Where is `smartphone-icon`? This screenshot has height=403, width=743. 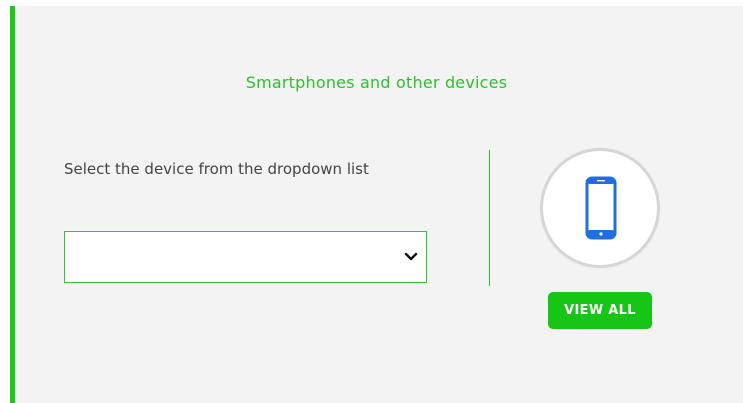 smartphone-icon is located at coordinates (601, 208).